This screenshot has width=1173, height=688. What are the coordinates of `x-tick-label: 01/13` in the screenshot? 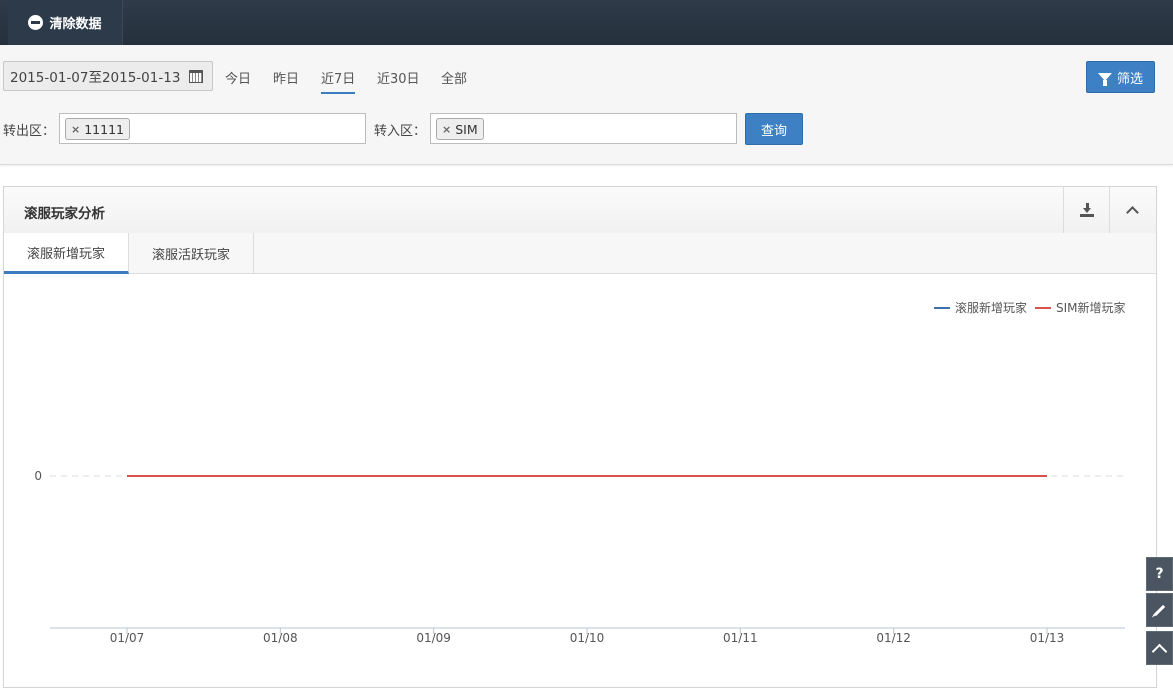 It's located at (1047, 638).